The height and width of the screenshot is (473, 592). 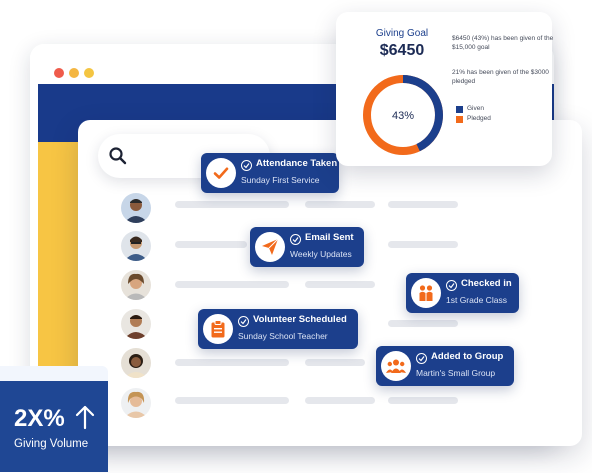 What do you see at coordinates (51, 444) in the screenshot?
I see `giving-volume-label: Giving Volume` at bounding box center [51, 444].